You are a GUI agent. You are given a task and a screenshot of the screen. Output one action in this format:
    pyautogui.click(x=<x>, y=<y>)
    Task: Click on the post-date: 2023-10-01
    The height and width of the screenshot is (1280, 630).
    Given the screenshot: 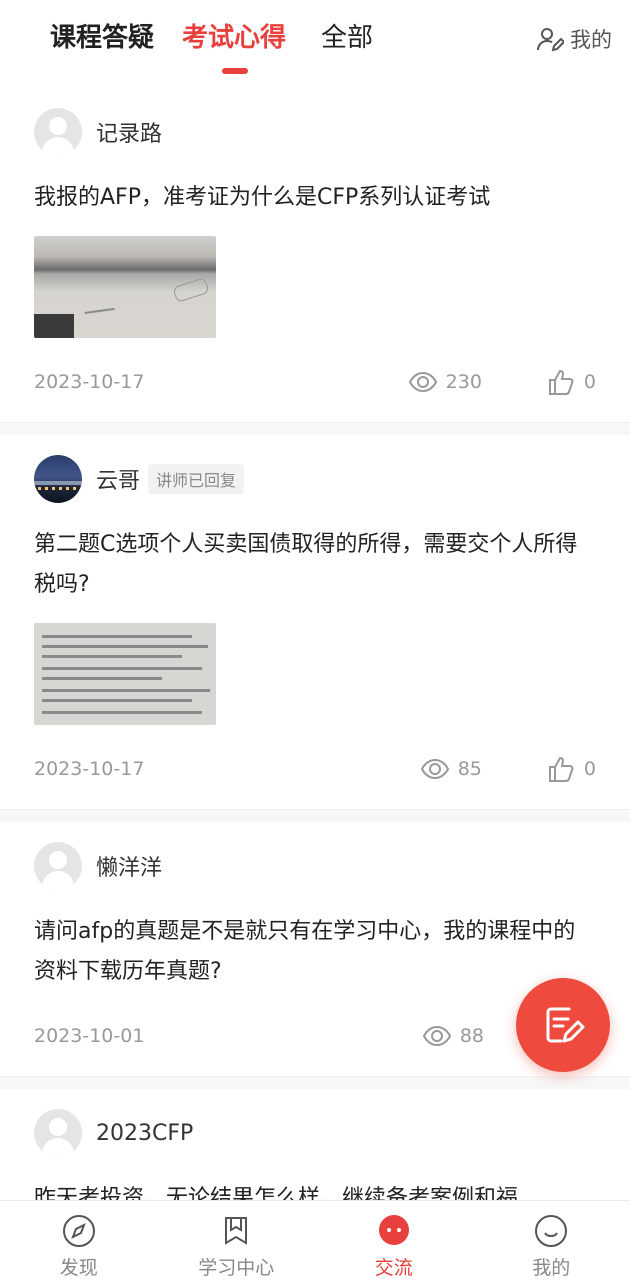 What is the action you would take?
    pyautogui.click(x=89, y=1036)
    